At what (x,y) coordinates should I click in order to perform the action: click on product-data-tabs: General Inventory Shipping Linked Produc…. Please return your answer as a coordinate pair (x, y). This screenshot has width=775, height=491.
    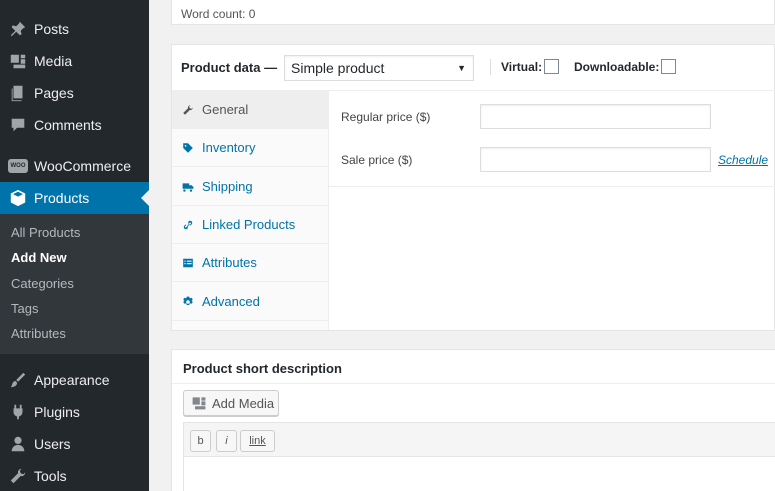
    Looking at the image, I should click on (250, 210).